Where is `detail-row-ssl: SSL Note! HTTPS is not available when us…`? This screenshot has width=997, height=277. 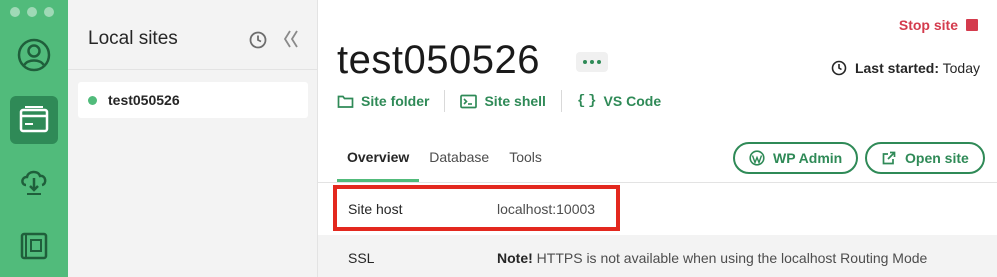 detail-row-ssl: SSL Note! HTTPS is not available when us… is located at coordinates (657, 256).